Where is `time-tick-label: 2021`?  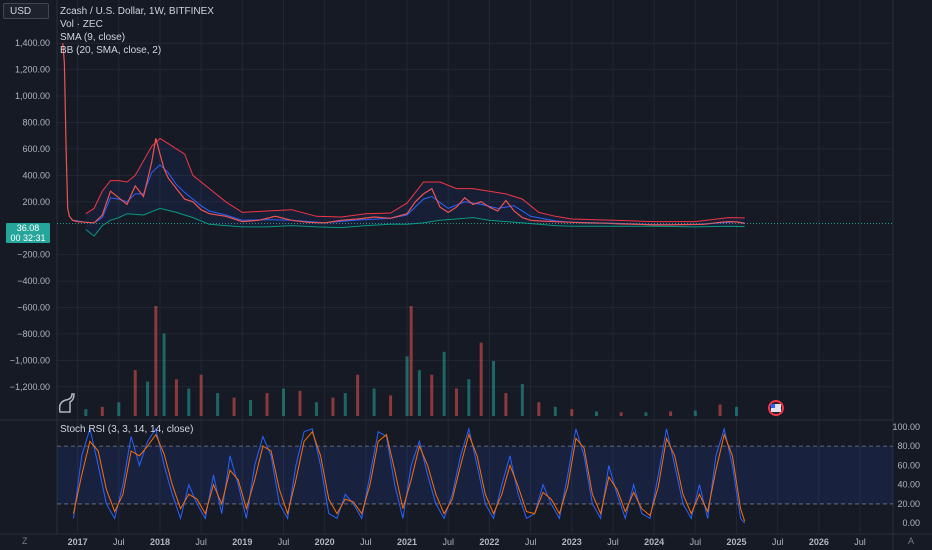
time-tick-label: 2021 is located at coordinates (407, 542).